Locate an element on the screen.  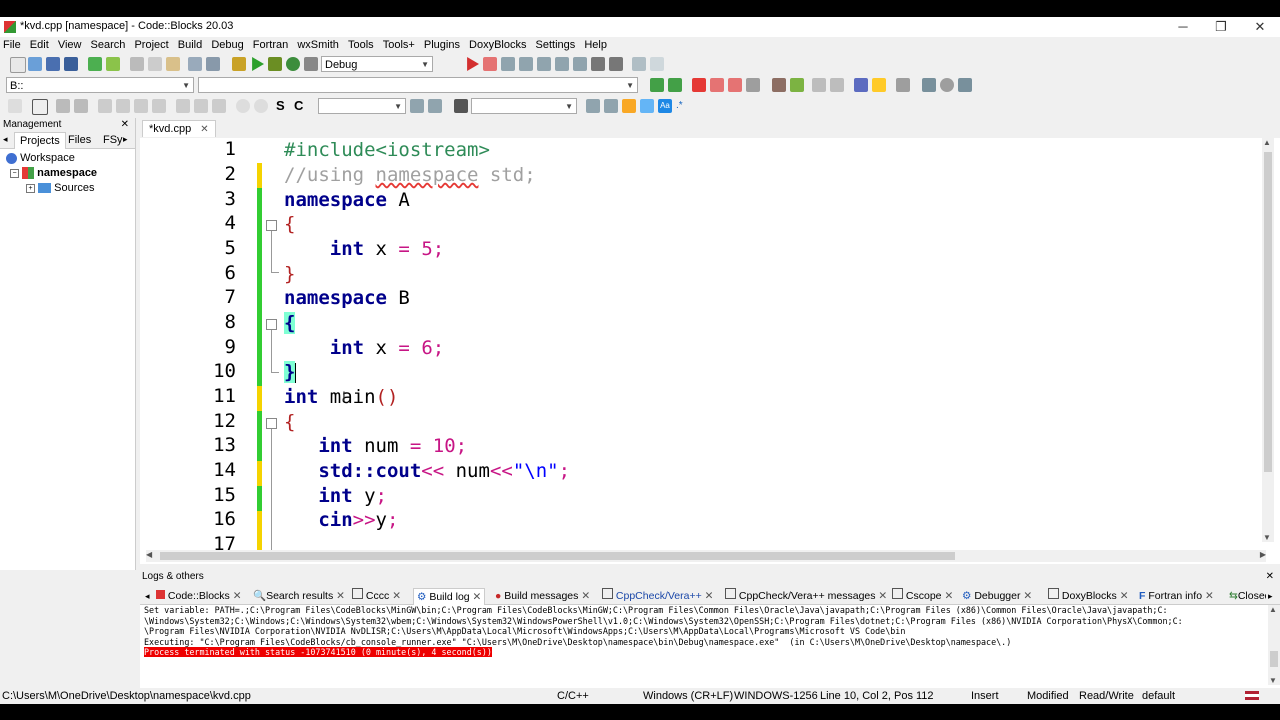
debug-info-icon is located at coordinates (657, 64).